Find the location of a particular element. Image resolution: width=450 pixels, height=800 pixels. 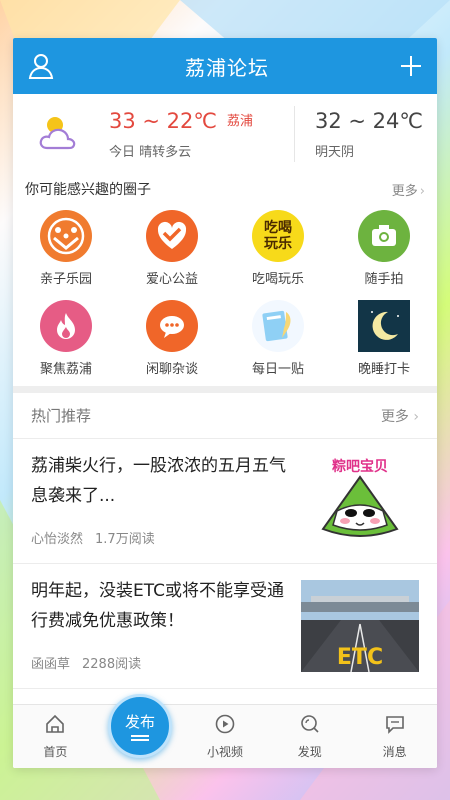

hot-more-link: 更多 › is located at coordinates (400, 416).